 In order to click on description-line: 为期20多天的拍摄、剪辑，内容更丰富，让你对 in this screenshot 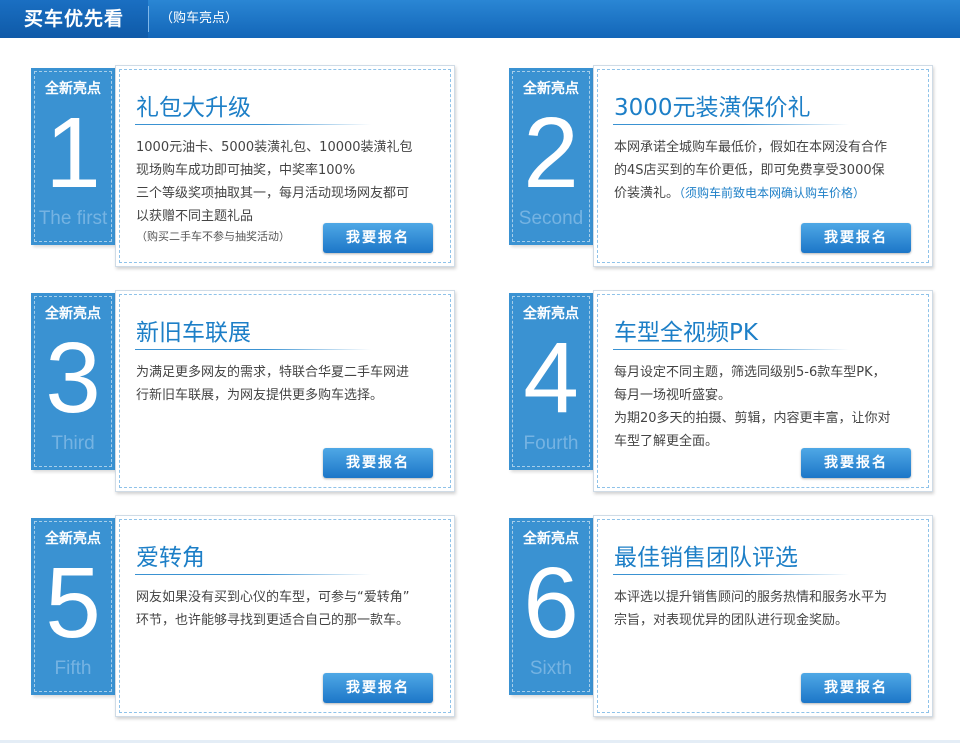, I will do `click(752, 418)`.